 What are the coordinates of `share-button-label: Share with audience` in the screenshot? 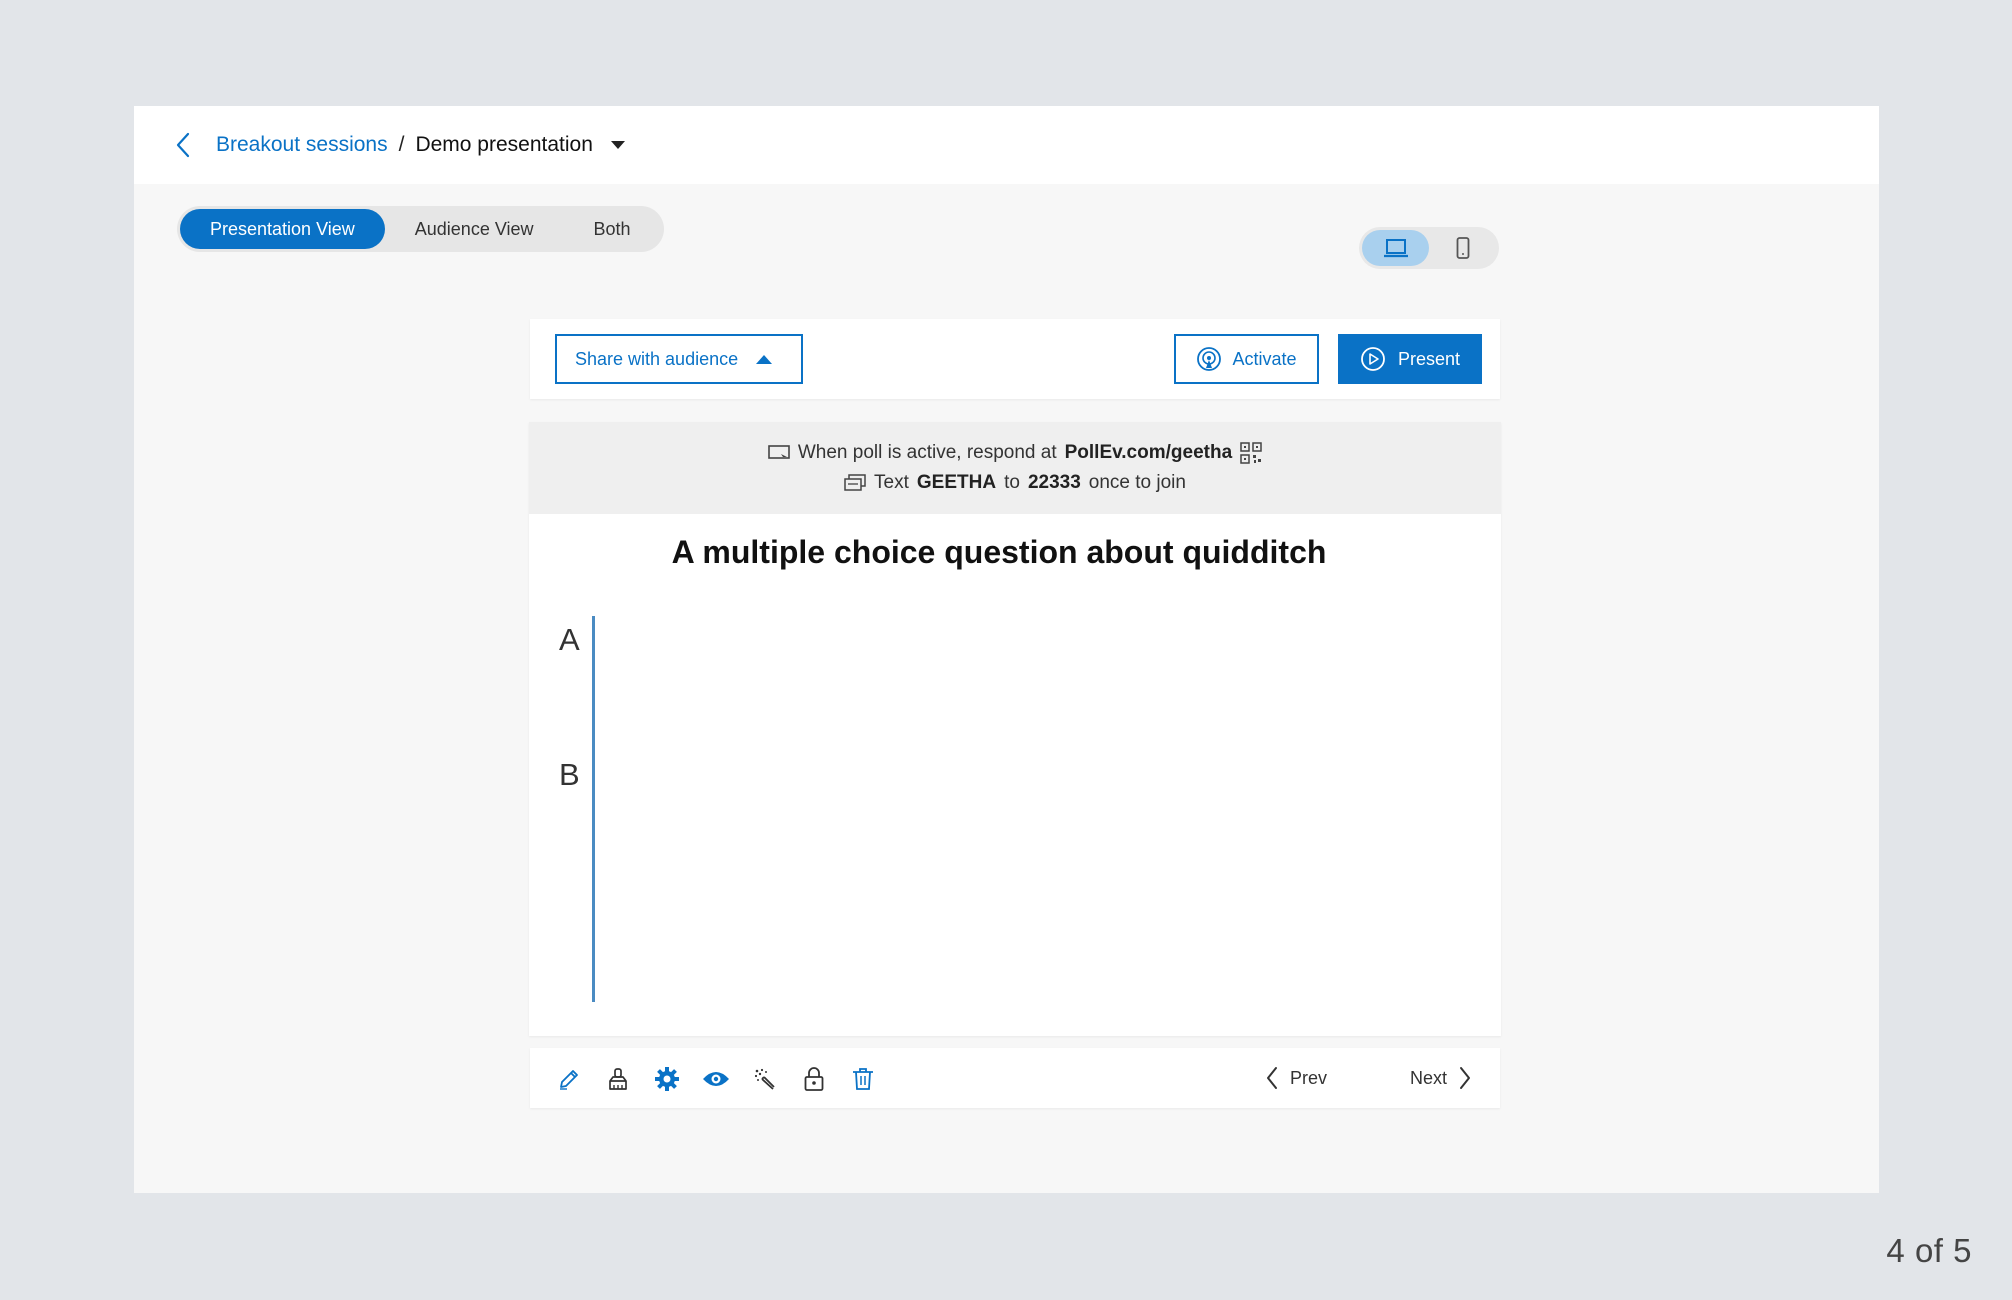 It's located at (657, 358).